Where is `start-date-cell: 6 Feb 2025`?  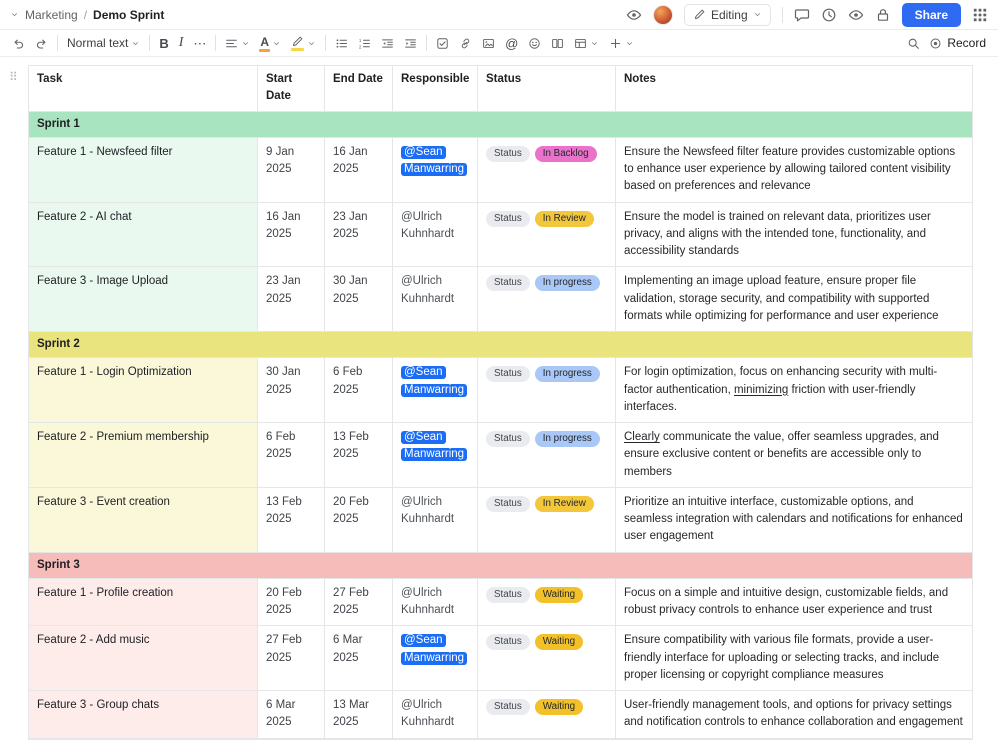 start-date-cell: 6 Feb 2025 is located at coordinates (291, 455).